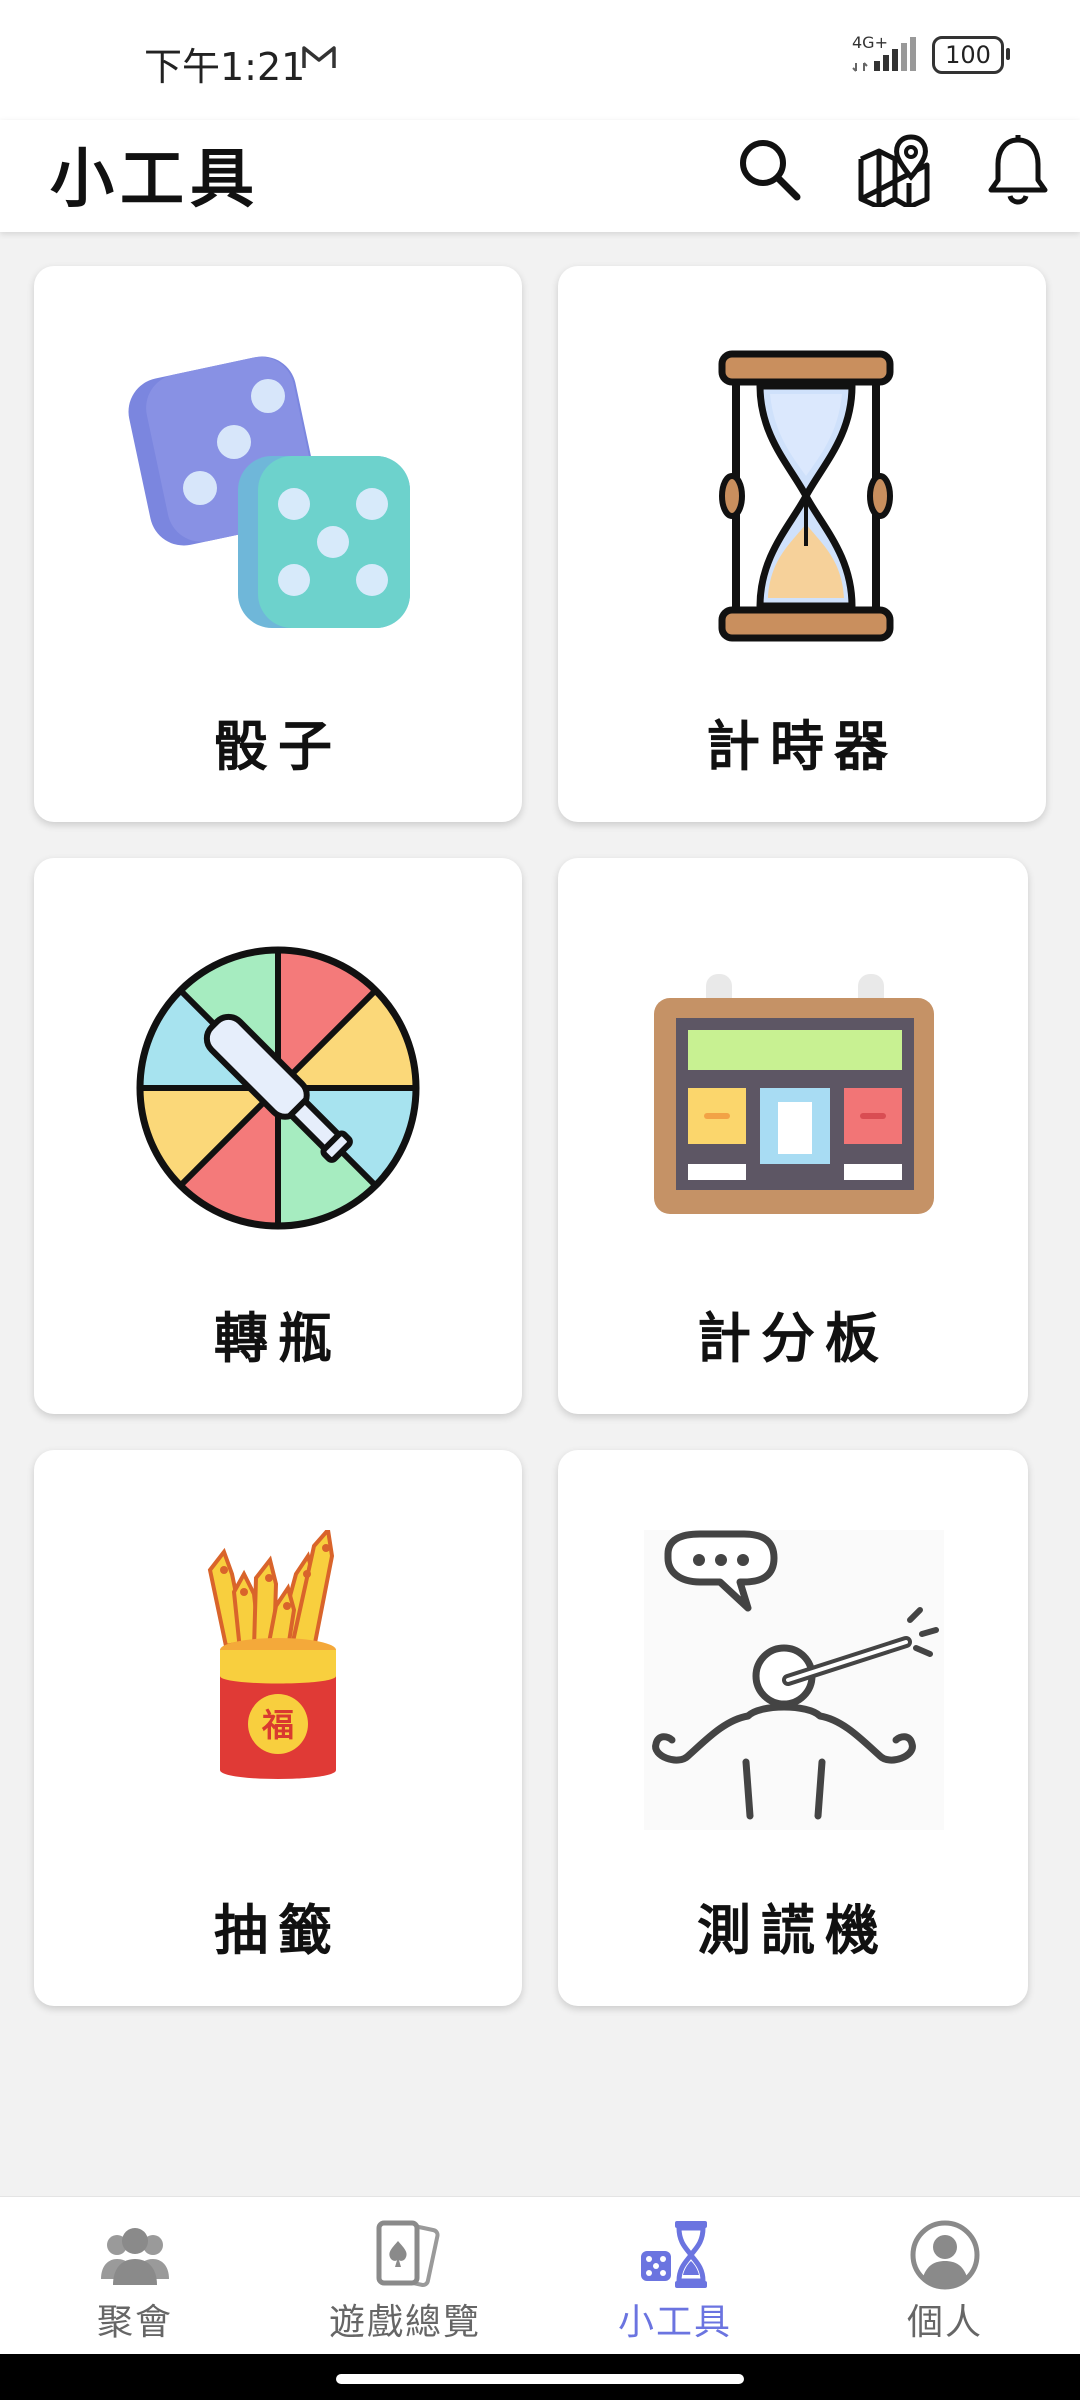 The width and height of the screenshot is (1080, 2400). I want to click on notifications-button, so click(1018, 170).